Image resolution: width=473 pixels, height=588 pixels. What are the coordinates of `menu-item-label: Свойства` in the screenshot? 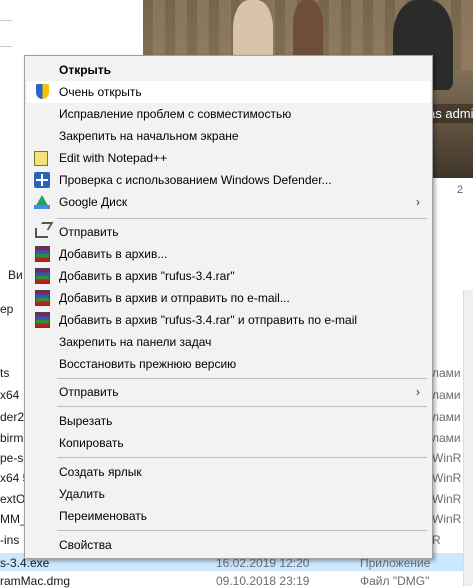 It's located at (85, 545).